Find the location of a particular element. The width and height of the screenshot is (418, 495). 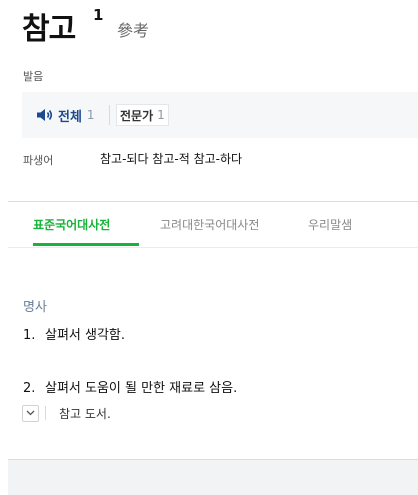

homonym-number: 1 is located at coordinates (98, 15).